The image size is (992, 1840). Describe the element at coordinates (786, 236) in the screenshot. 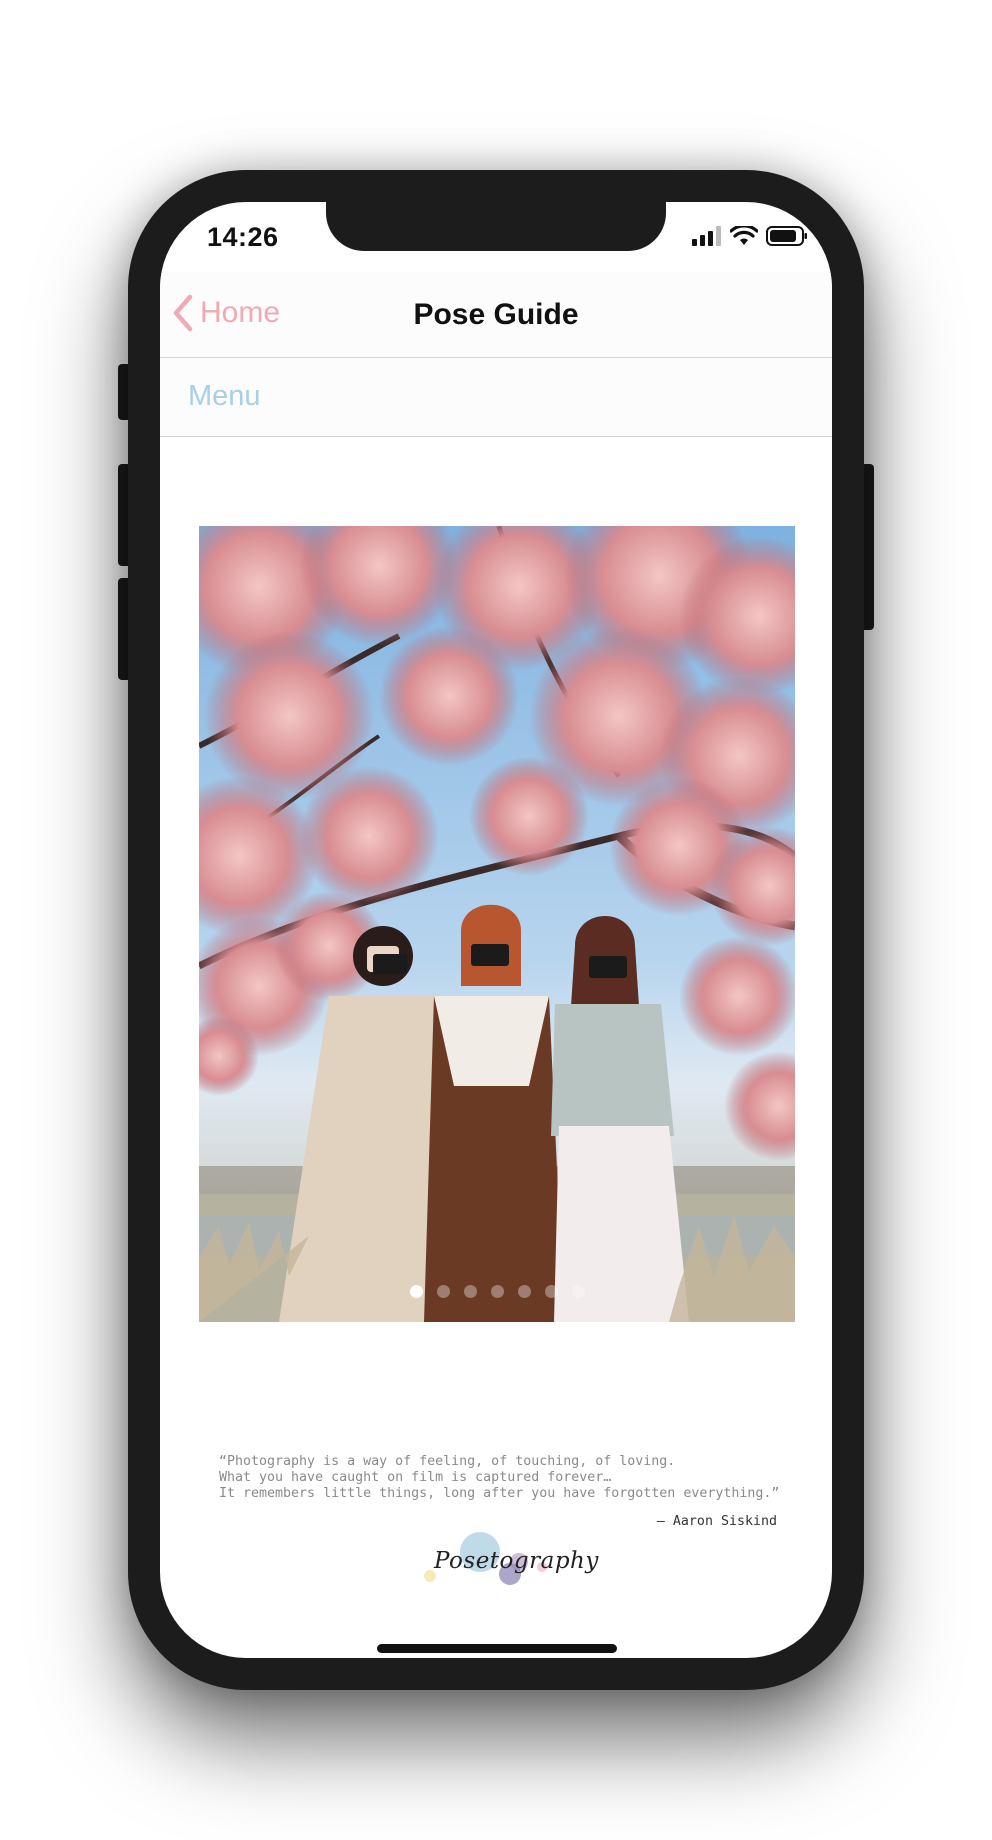

I see `battery-icon` at that location.